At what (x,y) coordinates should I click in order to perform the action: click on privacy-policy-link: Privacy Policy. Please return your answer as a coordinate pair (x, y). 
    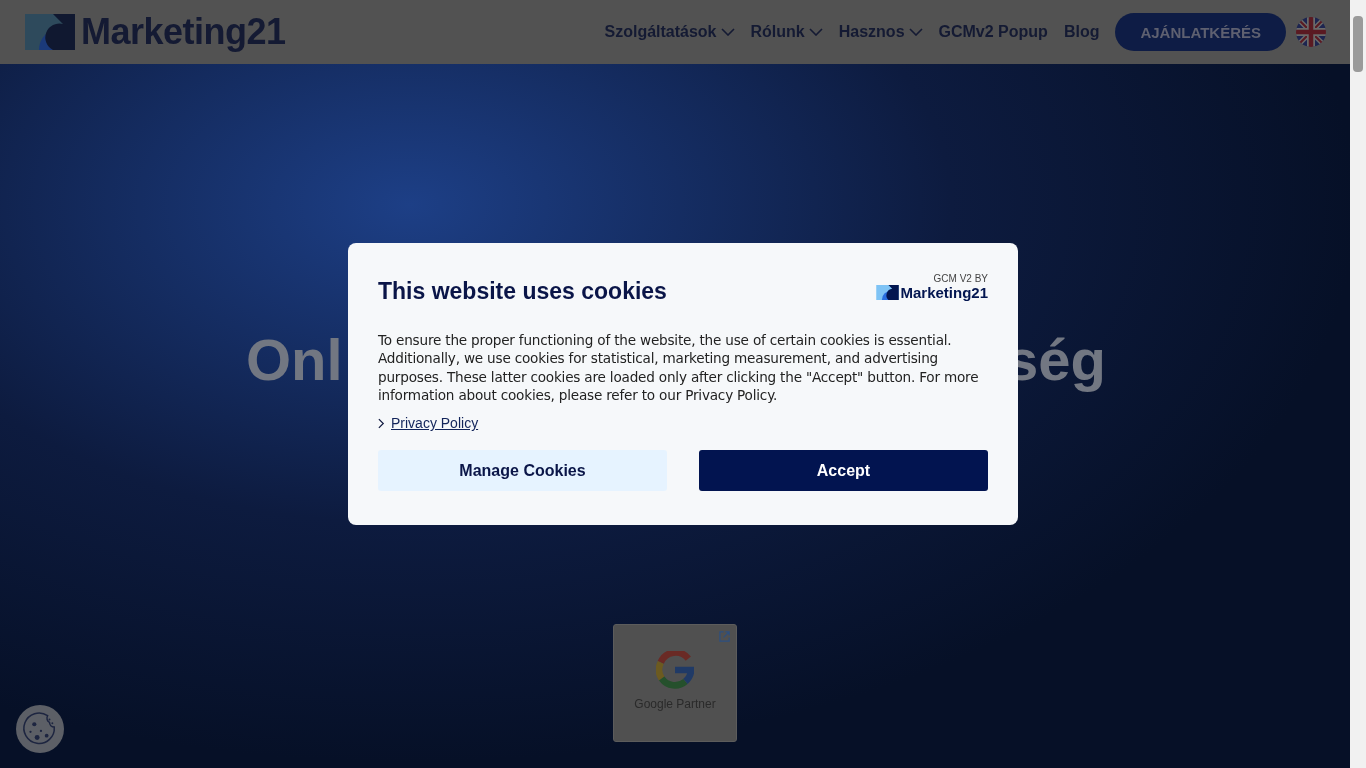
    Looking at the image, I should click on (435, 423).